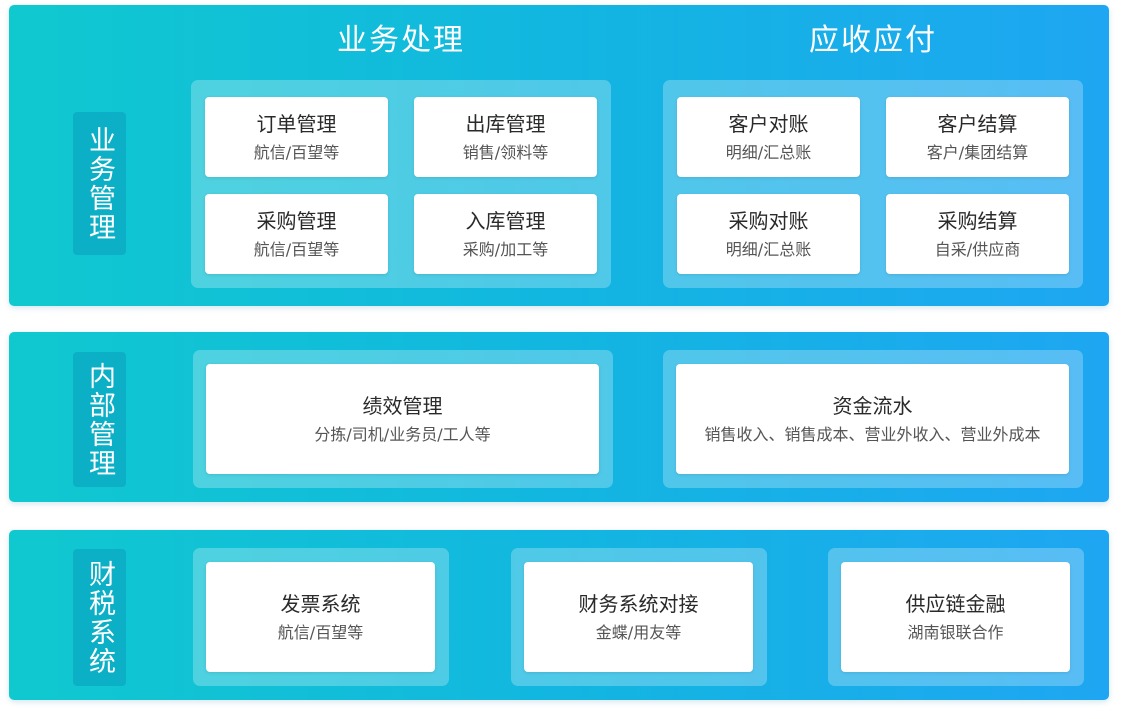  What do you see at coordinates (977, 152) in the screenshot?
I see `card-subtitle: 客户/集团结算` at bounding box center [977, 152].